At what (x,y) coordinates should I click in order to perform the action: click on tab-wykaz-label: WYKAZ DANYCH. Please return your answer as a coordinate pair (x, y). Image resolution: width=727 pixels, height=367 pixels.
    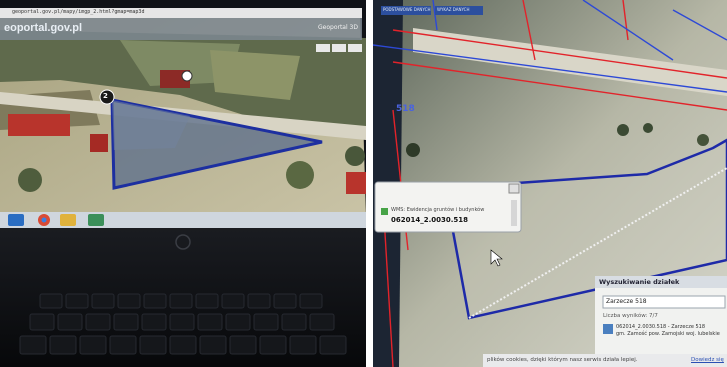
    Looking at the image, I should click on (453, 9).